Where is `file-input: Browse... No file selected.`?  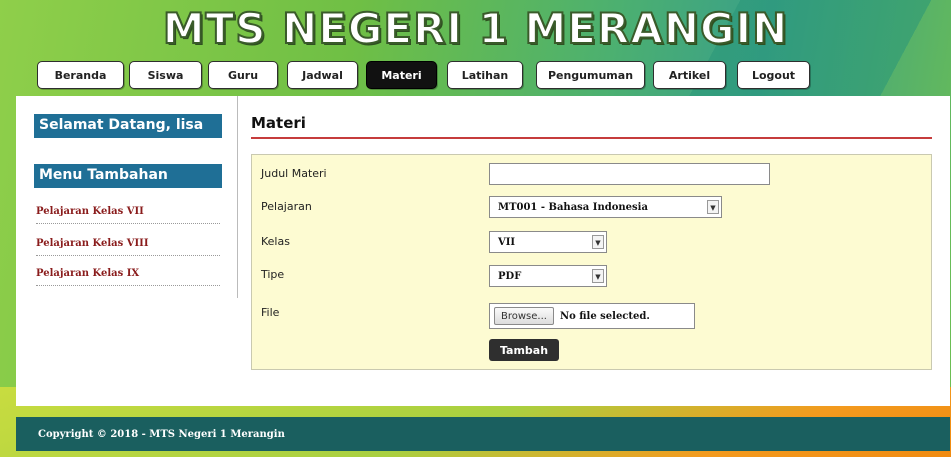
file-input: Browse... No file selected. is located at coordinates (592, 316).